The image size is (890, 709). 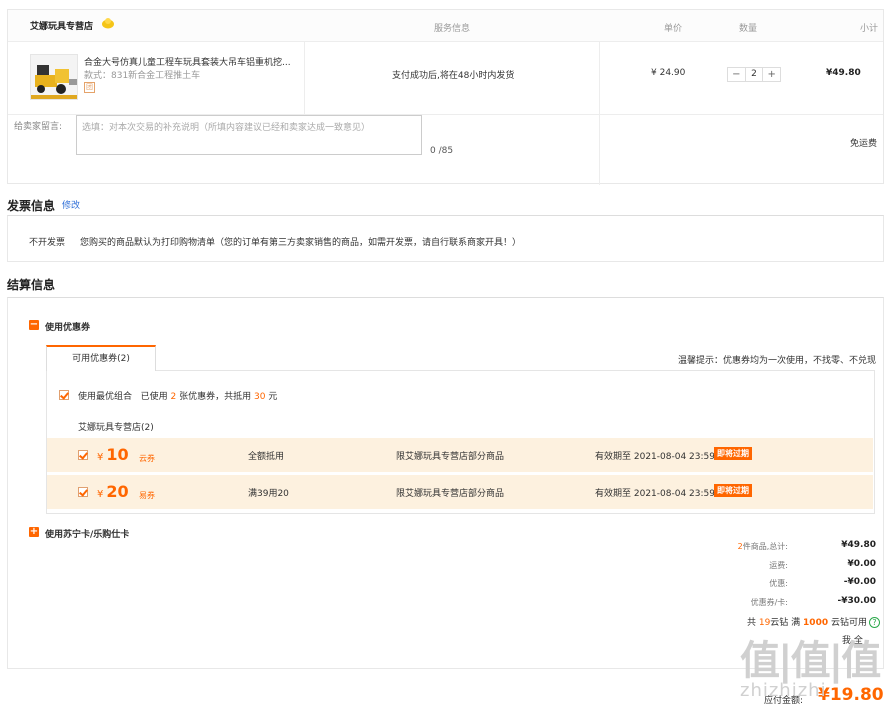 I want to click on coupon-amount: ¥20, so click(x=113, y=491).